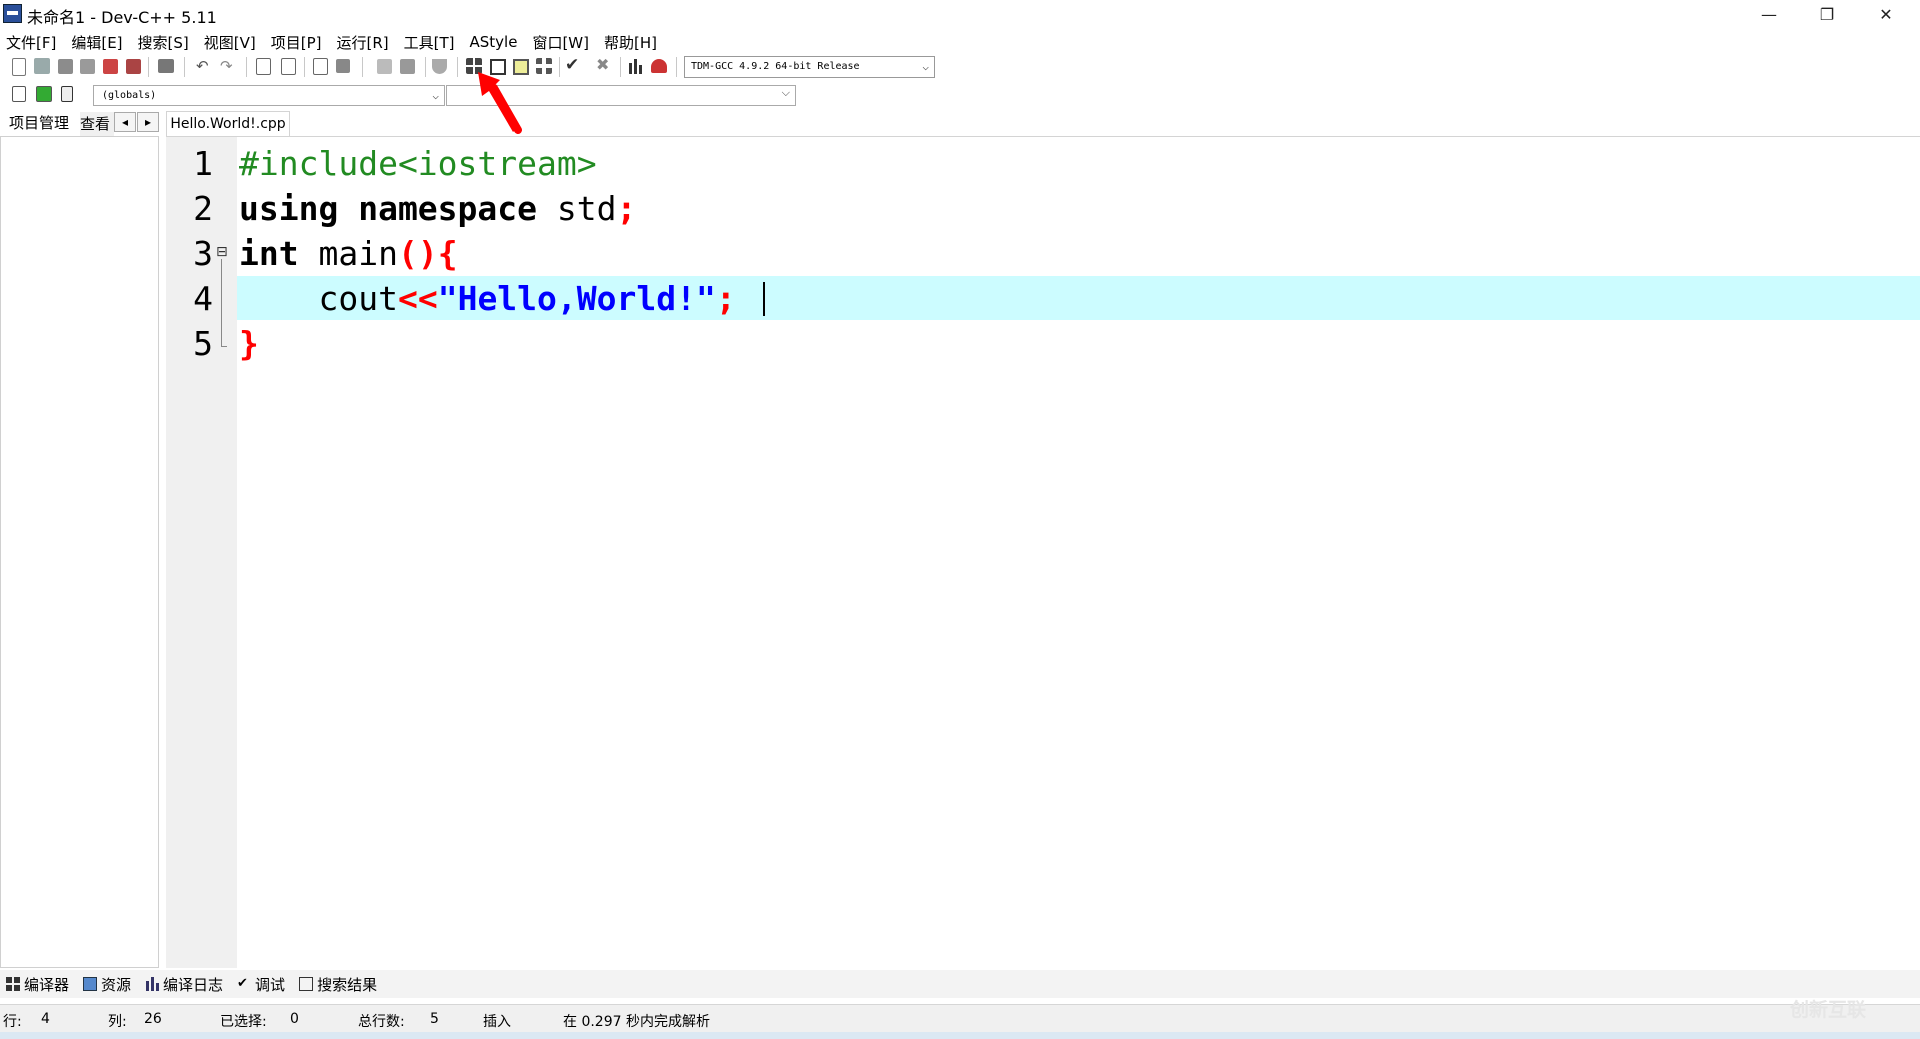  What do you see at coordinates (44, 94) in the screenshot?
I see `toggle-bookmark-icon` at bounding box center [44, 94].